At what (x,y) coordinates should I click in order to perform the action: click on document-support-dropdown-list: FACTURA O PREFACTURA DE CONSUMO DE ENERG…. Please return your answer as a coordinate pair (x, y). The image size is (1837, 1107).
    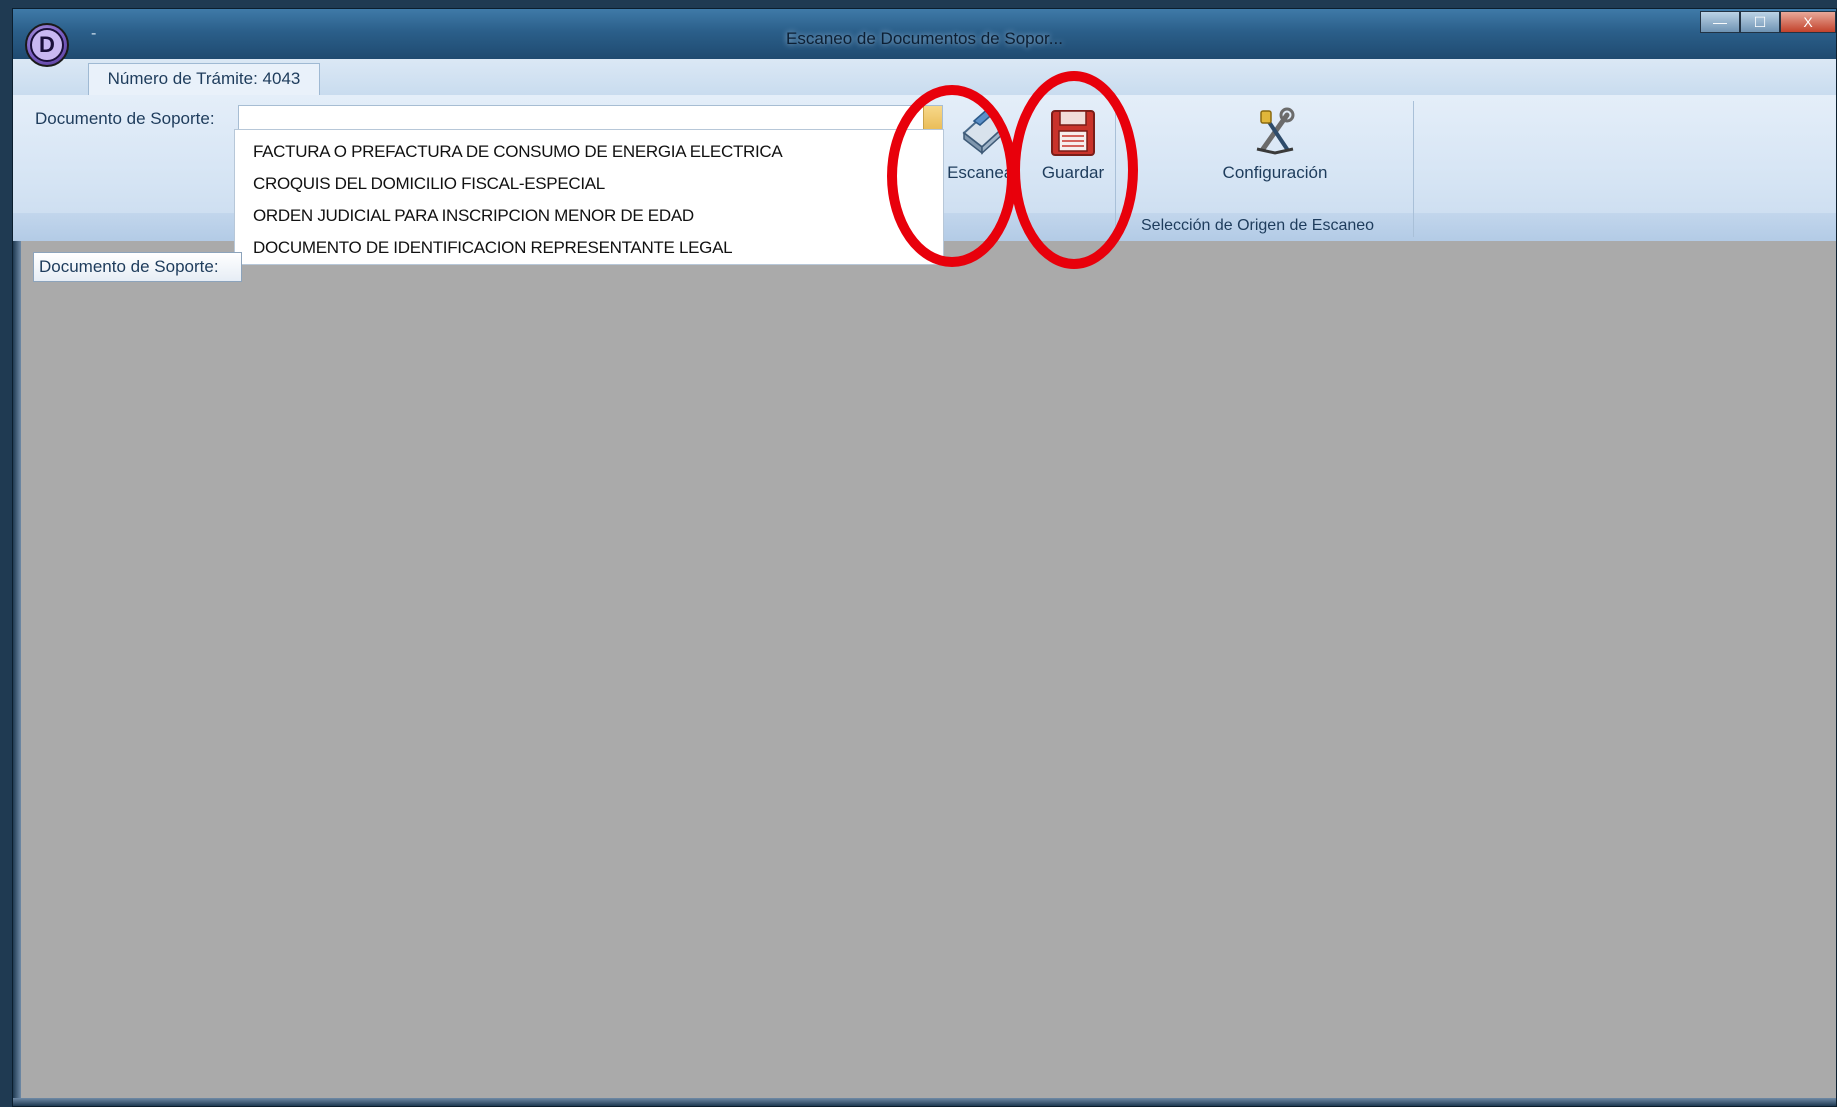
    Looking at the image, I should click on (589, 197).